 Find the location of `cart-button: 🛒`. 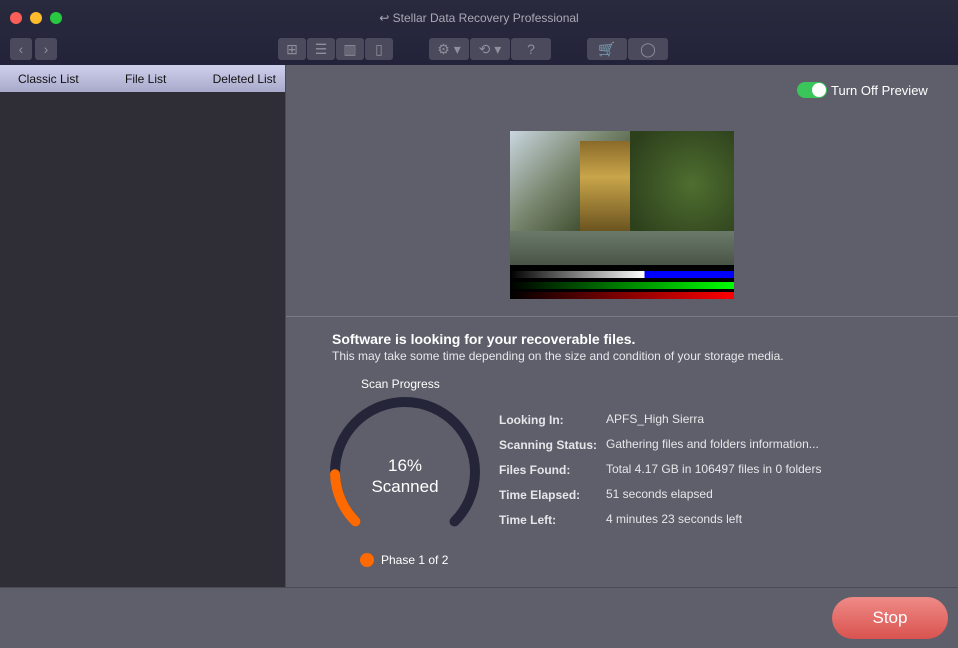

cart-button: 🛒 is located at coordinates (607, 49).